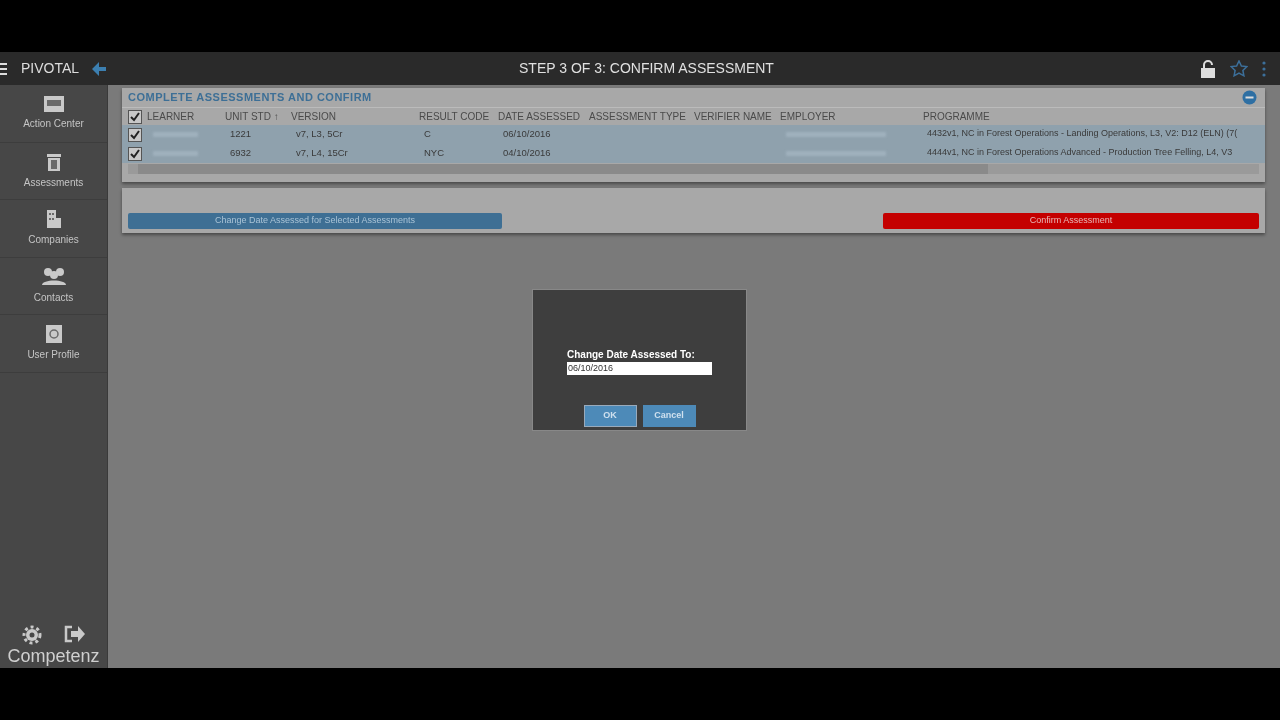 The width and height of the screenshot is (1280, 720). I want to click on sidebar-item: User Profile, so click(53, 344).